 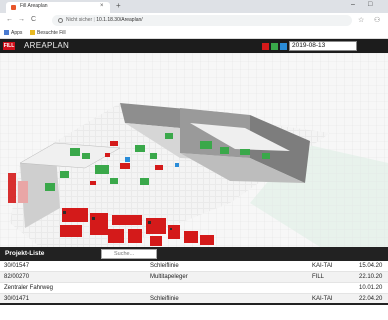 What do you see at coordinates (33, 19) in the screenshot?
I see `reload-icon: C` at bounding box center [33, 19].